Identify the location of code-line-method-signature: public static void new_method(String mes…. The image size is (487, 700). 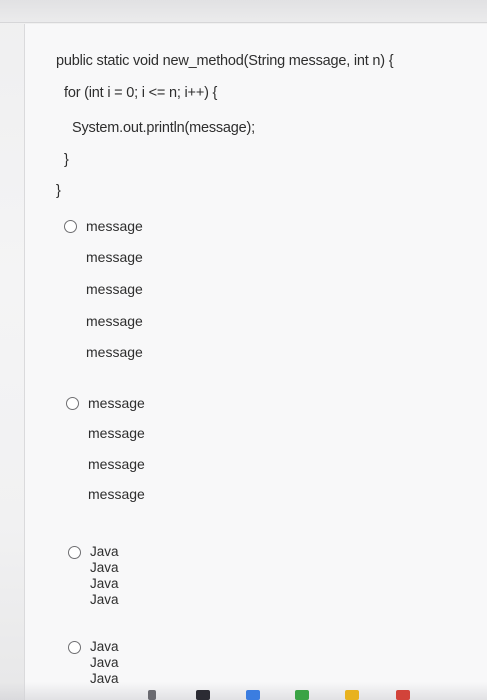
(225, 61).